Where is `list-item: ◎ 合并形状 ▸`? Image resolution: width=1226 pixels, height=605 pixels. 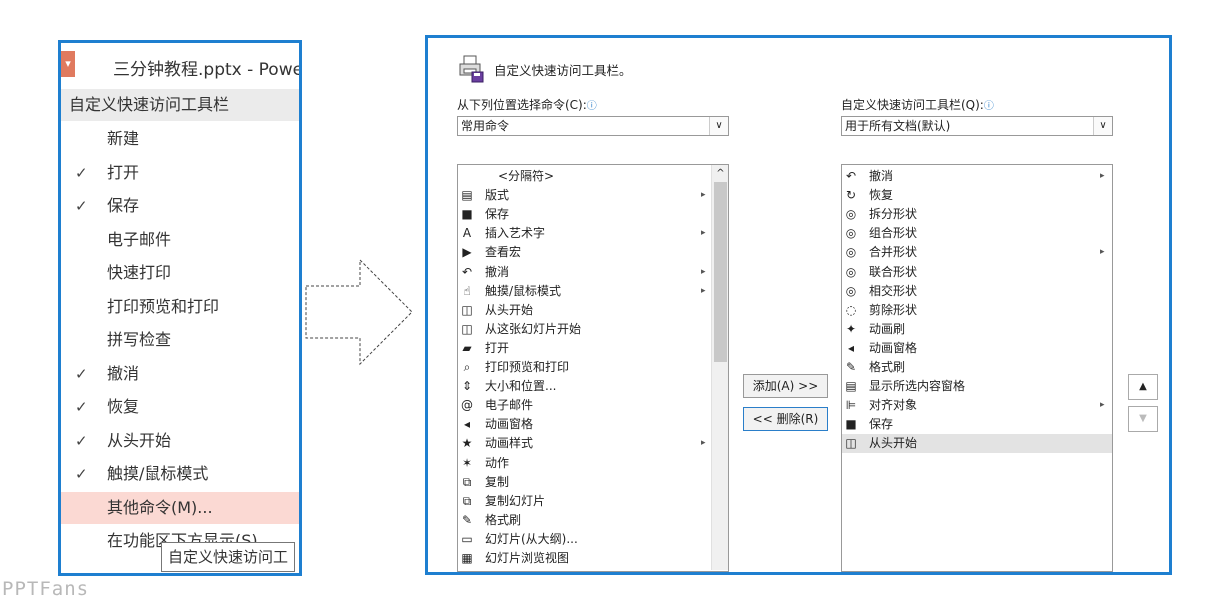
list-item: ◎ 合并形状 ▸ is located at coordinates (977, 252).